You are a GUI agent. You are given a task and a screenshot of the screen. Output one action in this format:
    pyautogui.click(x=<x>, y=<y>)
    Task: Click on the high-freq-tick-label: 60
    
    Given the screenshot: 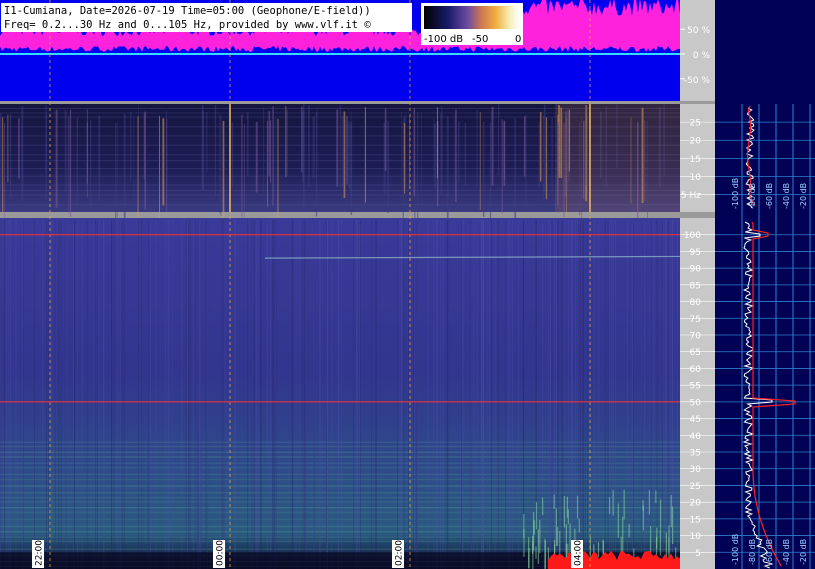 What is the action you would take?
    pyautogui.click(x=696, y=370)
    